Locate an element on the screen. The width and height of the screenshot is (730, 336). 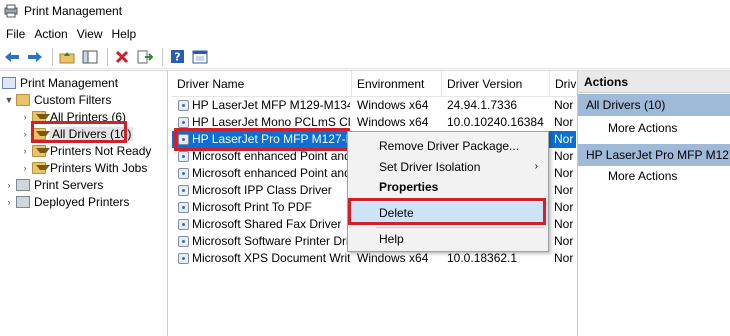
driver-version: 10.0.18362.1 is located at coordinates (482, 258).